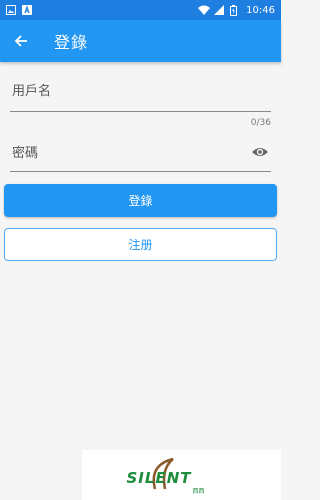  Describe the element at coordinates (198, 491) in the screenshot. I see `watermark-subtext: 西西` at that location.